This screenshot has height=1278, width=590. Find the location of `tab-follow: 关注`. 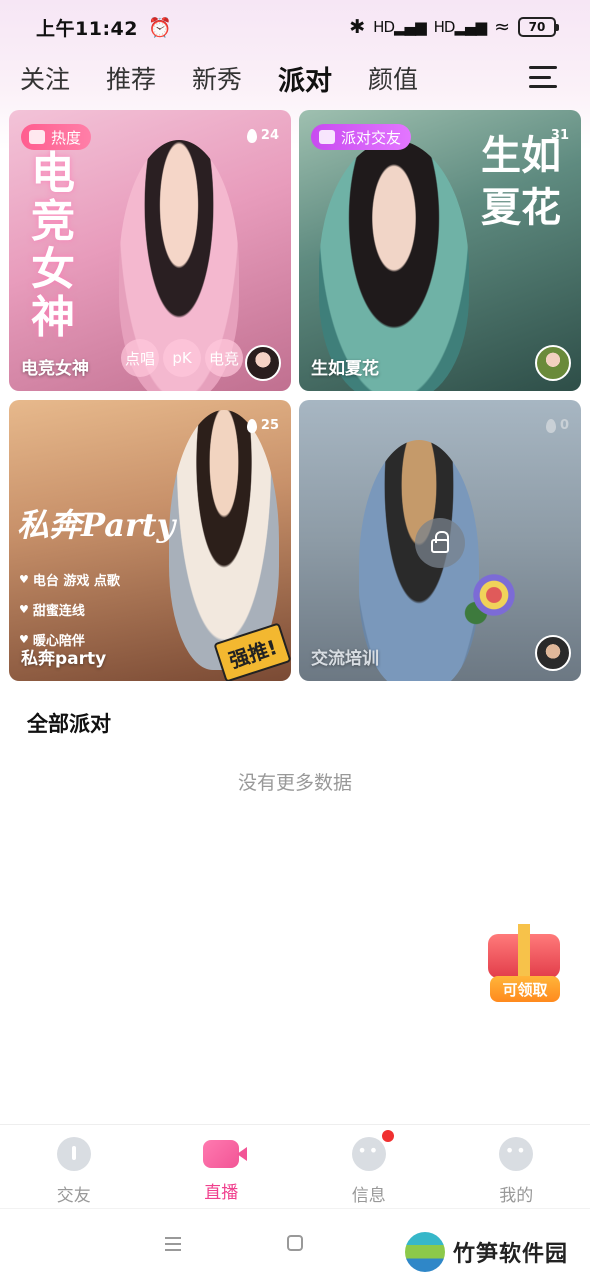

tab-follow: 关注 is located at coordinates (45, 78).